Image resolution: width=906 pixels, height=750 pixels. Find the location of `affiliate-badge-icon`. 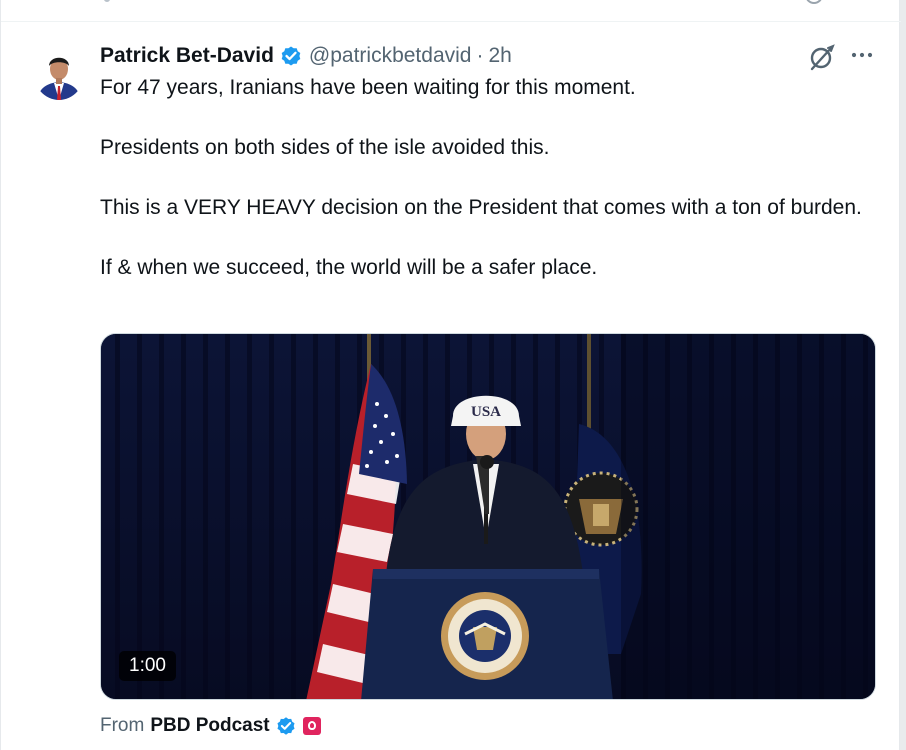

affiliate-badge-icon is located at coordinates (311, 726).